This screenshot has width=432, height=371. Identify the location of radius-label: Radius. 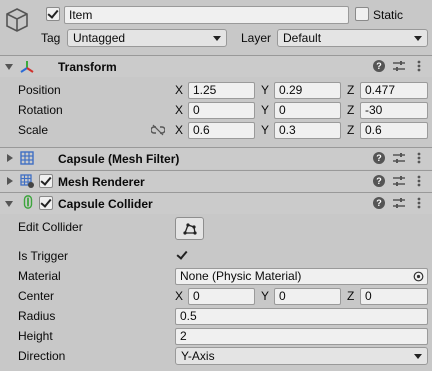
(37, 316).